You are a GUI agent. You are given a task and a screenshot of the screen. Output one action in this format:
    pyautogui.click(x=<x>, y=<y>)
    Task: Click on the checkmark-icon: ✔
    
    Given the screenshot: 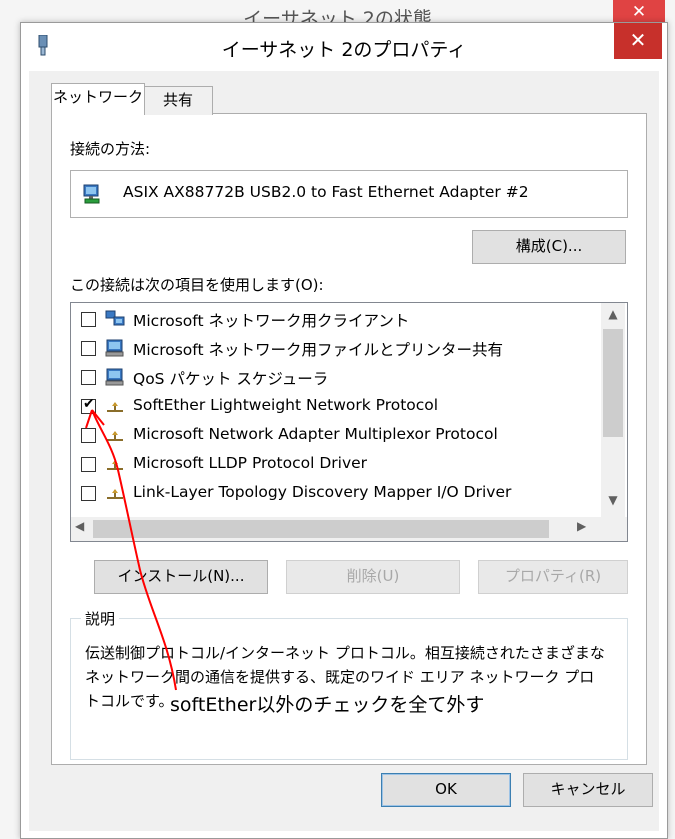 What is the action you would take?
    pyautogui.click(x=89, y=404)
    